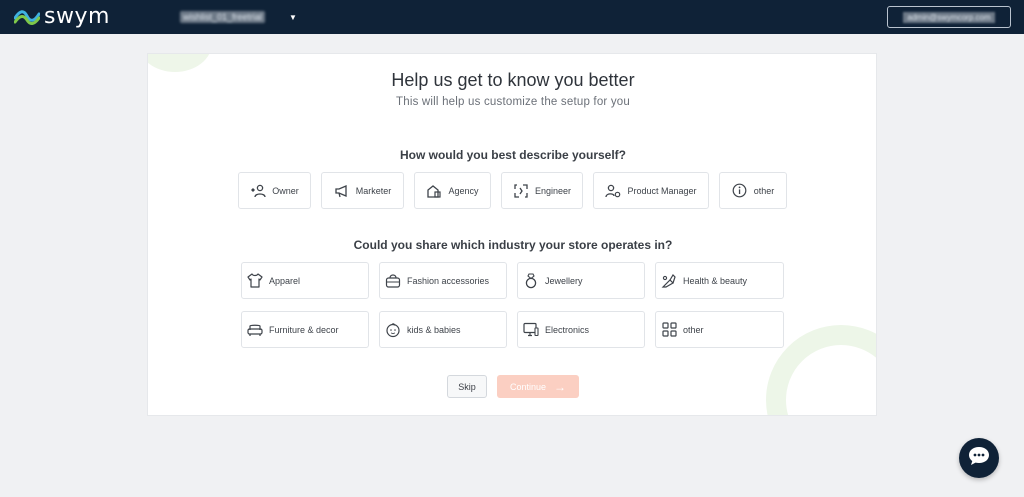 The image size is (1024, 497). Describe the element at coordinates (560, 386) in the screenshot. I see `arrow-right-icon: →` at that location.